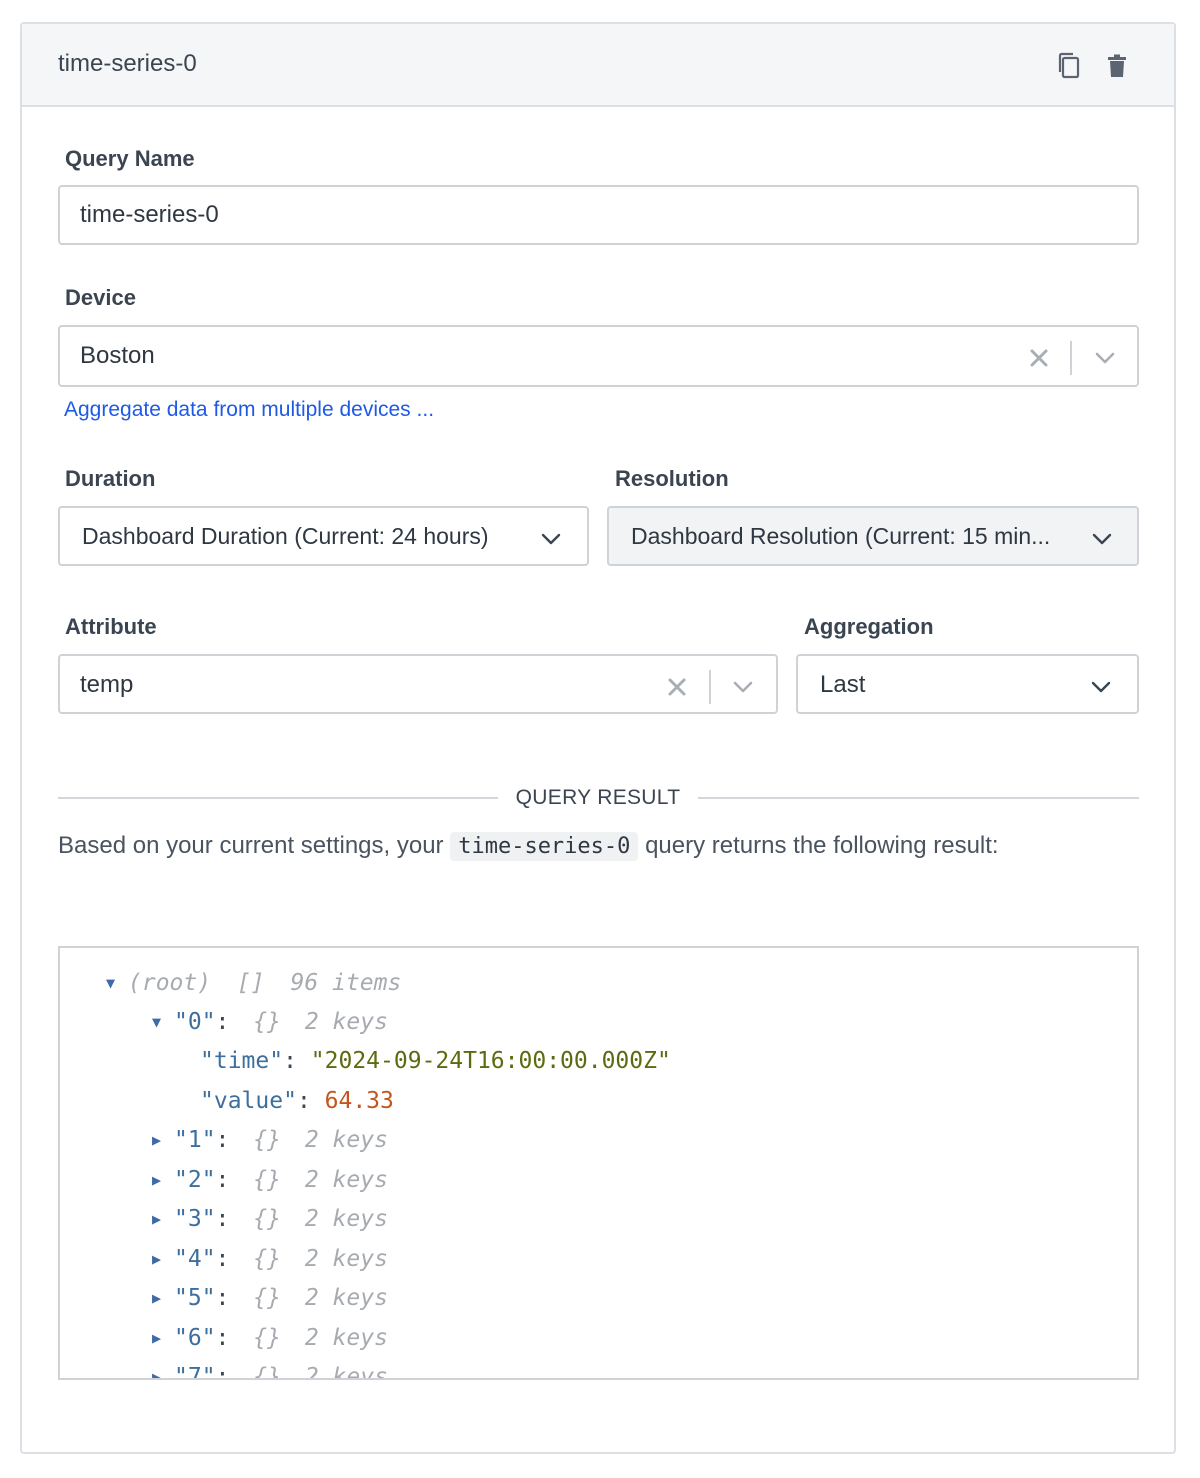 The image size is (1200, 1478). What do you see at coordinates (967, 684) in the screenshot?
I see `aggregation-select: Last` at bounding box center [967, 684].